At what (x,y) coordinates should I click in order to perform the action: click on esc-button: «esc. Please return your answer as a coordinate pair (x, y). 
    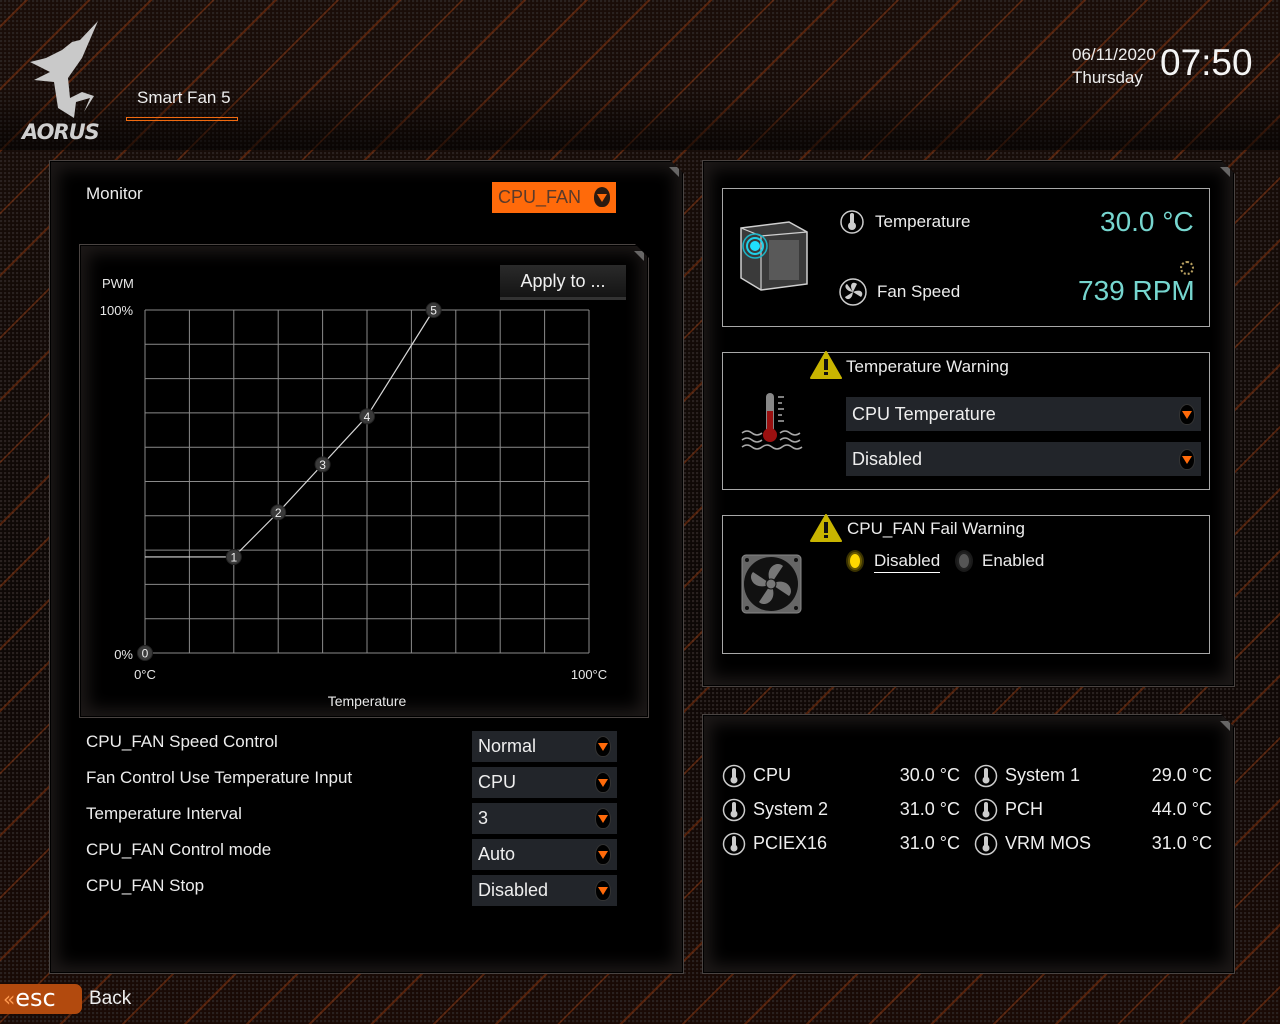
    Looking at the image, I should click on (41, 999).